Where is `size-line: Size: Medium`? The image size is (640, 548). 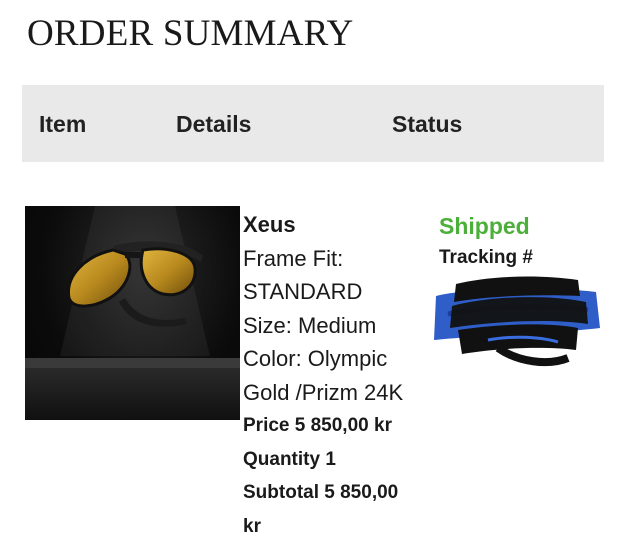
size-line: Size: Medium is located at coordinates (310, 325).